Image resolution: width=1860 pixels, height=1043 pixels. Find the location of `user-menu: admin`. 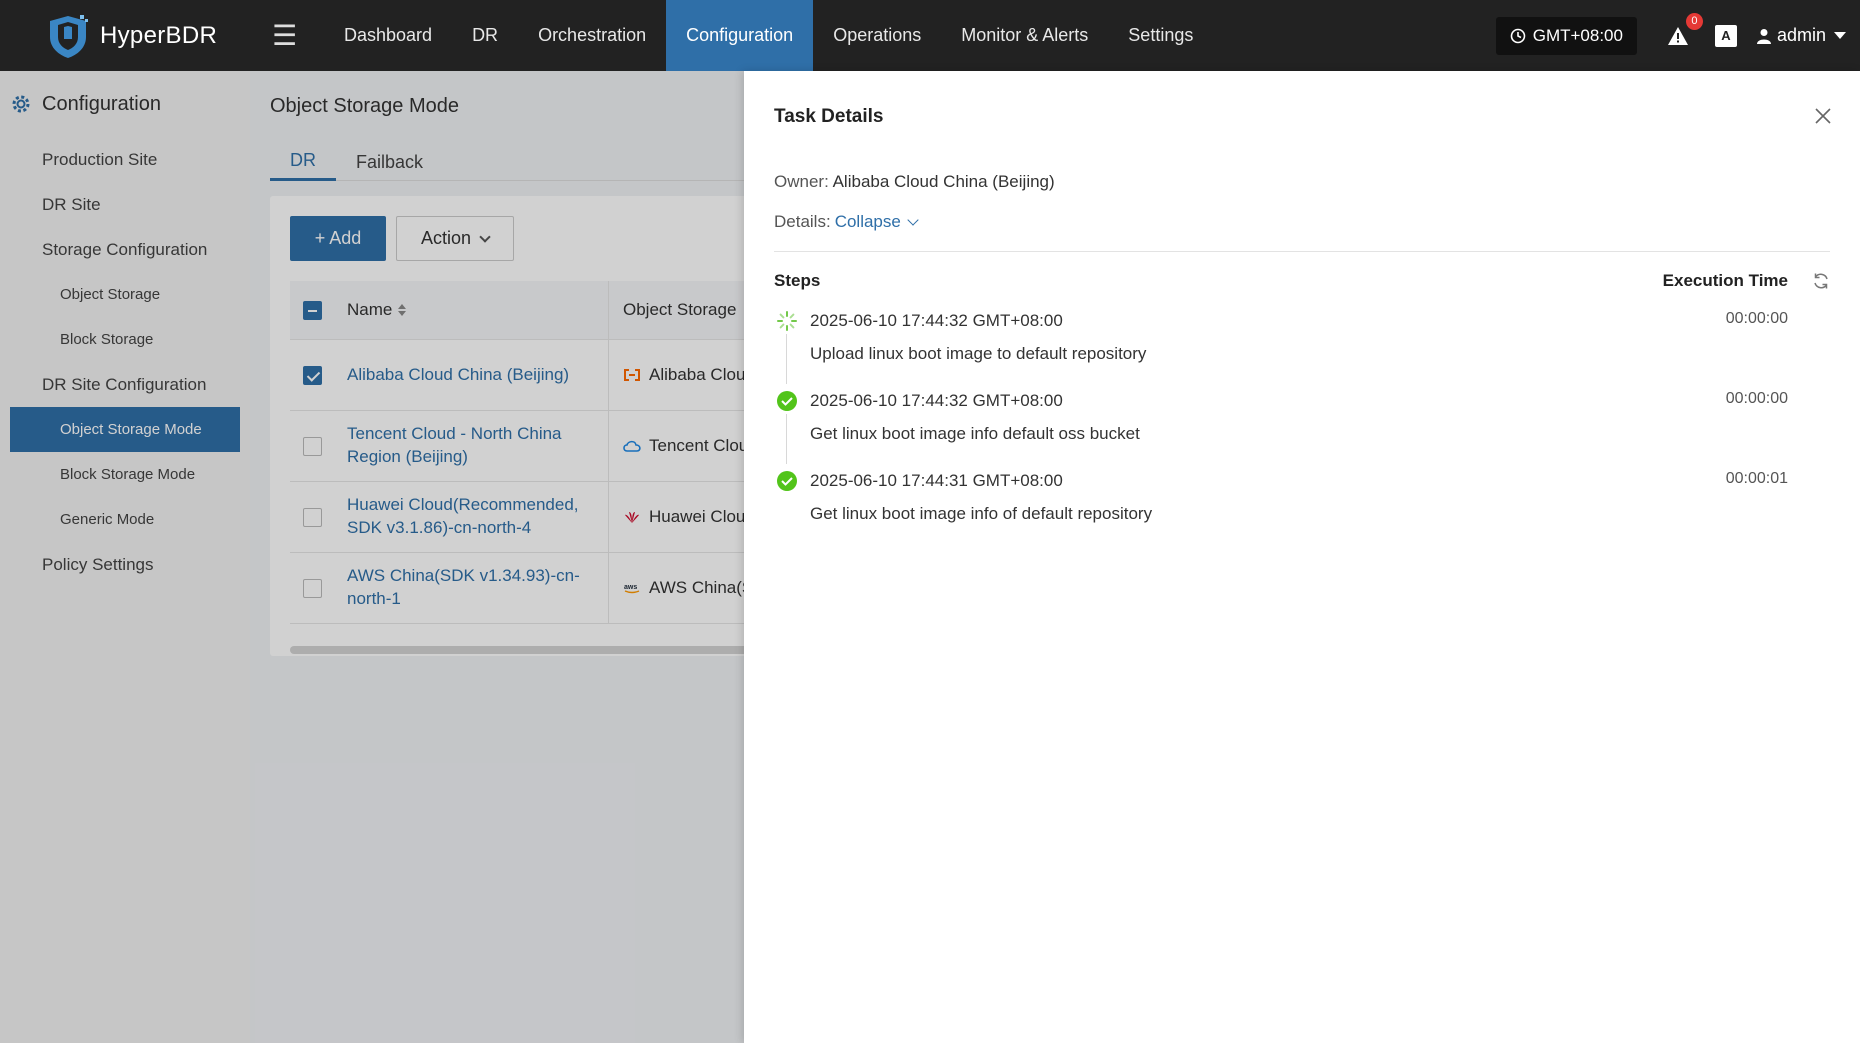

user-menu: admin is located at coordinates (1801, 35).